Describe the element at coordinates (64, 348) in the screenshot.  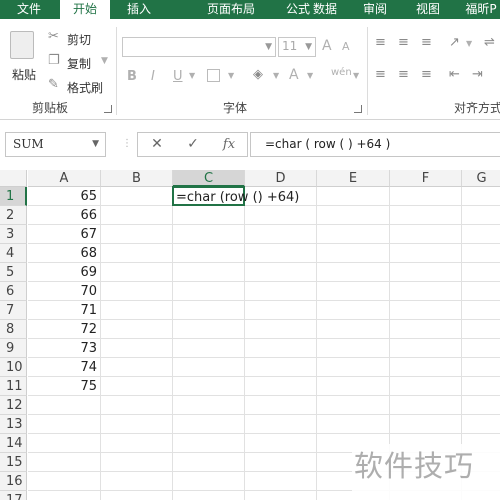
I see `cell: 73` at that location.